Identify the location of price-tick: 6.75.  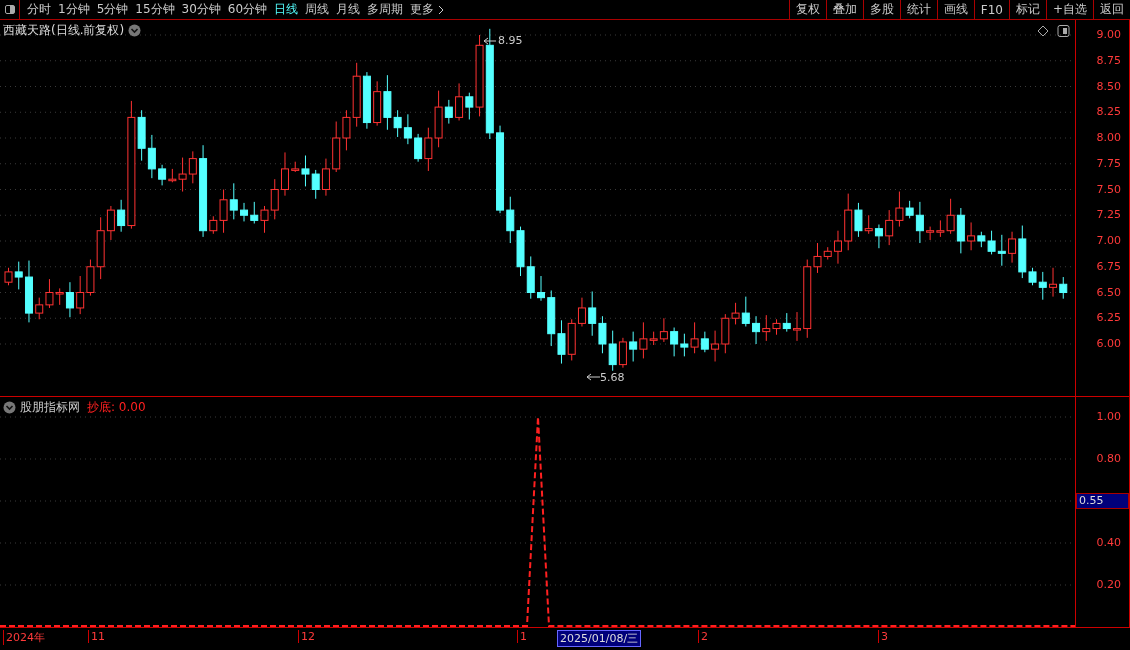
(1108, 266).